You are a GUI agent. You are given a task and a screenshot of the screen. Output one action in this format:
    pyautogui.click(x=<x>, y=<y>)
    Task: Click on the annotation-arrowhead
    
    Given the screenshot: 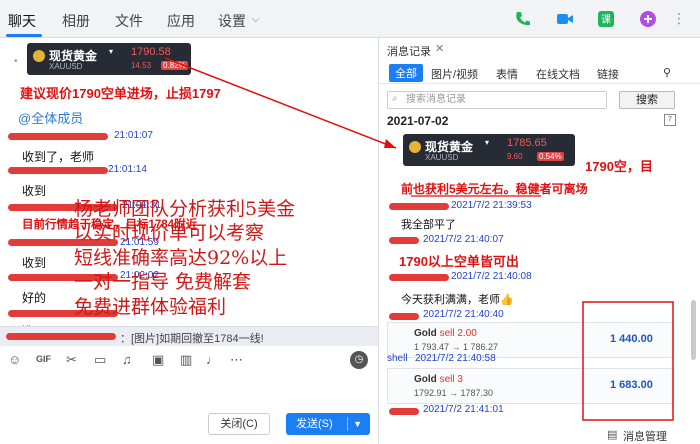 What is the action you would take?
    pyautogui.click(x=390, y=143)
    